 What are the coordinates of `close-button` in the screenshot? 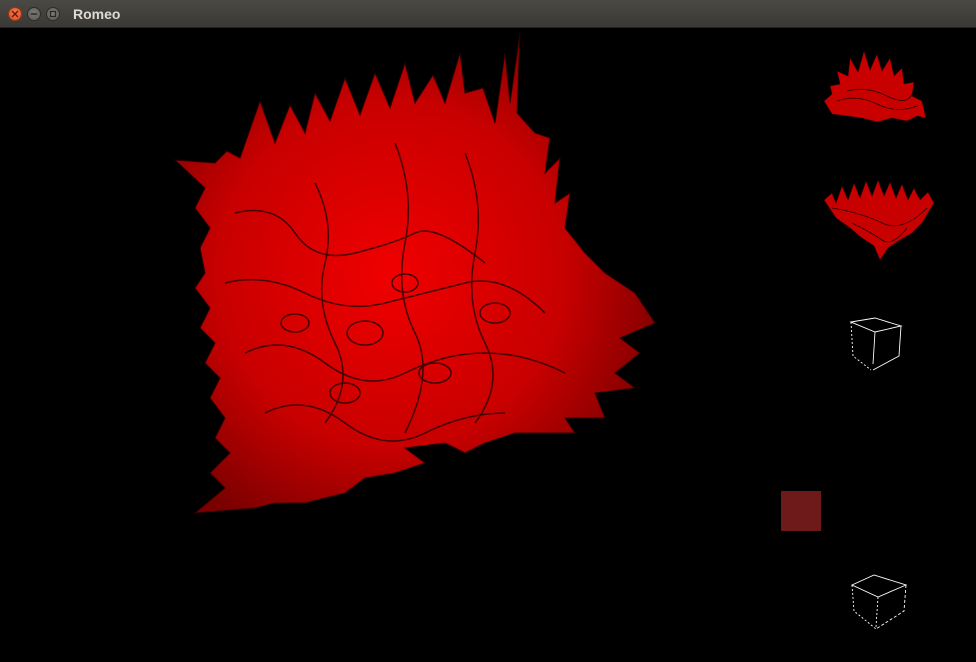 It's located at (15, 14).